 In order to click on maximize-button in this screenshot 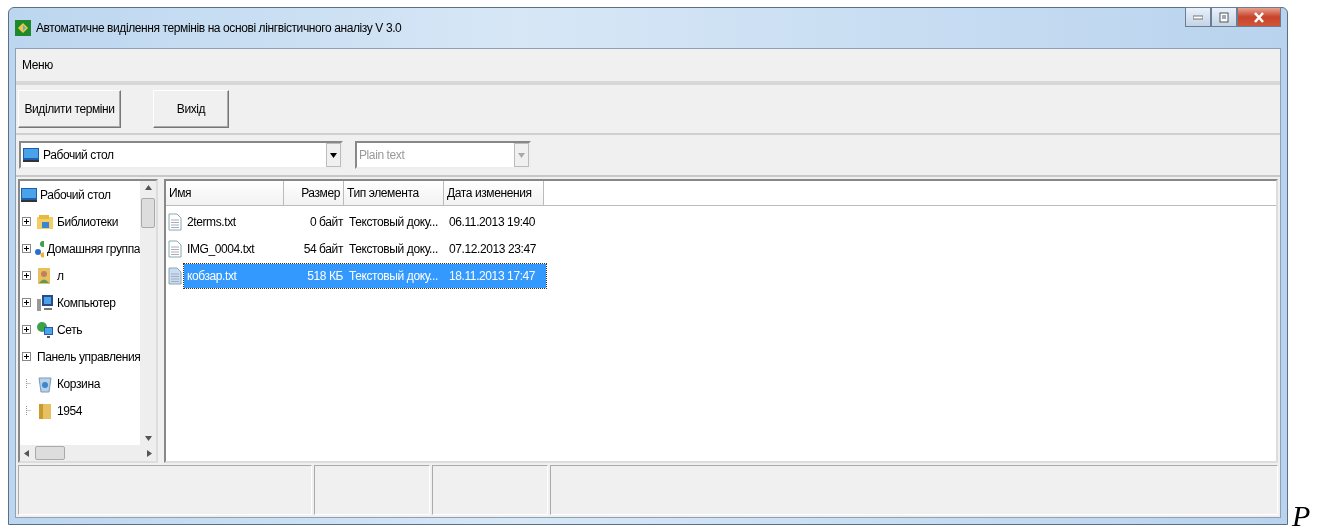, I will do `click(1224, 17)`.